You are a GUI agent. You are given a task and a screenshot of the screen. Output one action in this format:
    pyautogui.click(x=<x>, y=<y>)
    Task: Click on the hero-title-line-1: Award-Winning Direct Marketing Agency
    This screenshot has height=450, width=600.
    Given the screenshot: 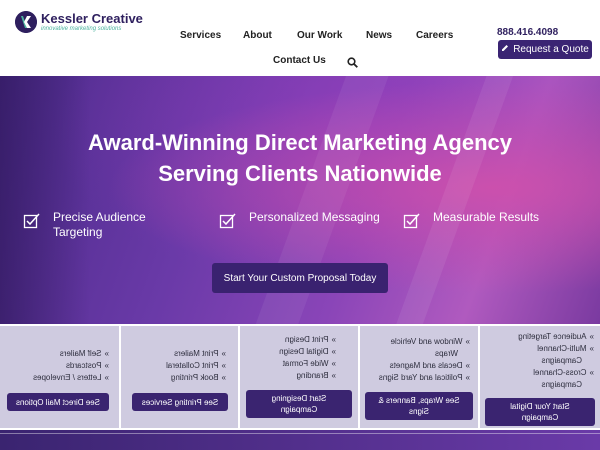 What is the action you would take?
    pyautogui.click(x=300, y=142)
    